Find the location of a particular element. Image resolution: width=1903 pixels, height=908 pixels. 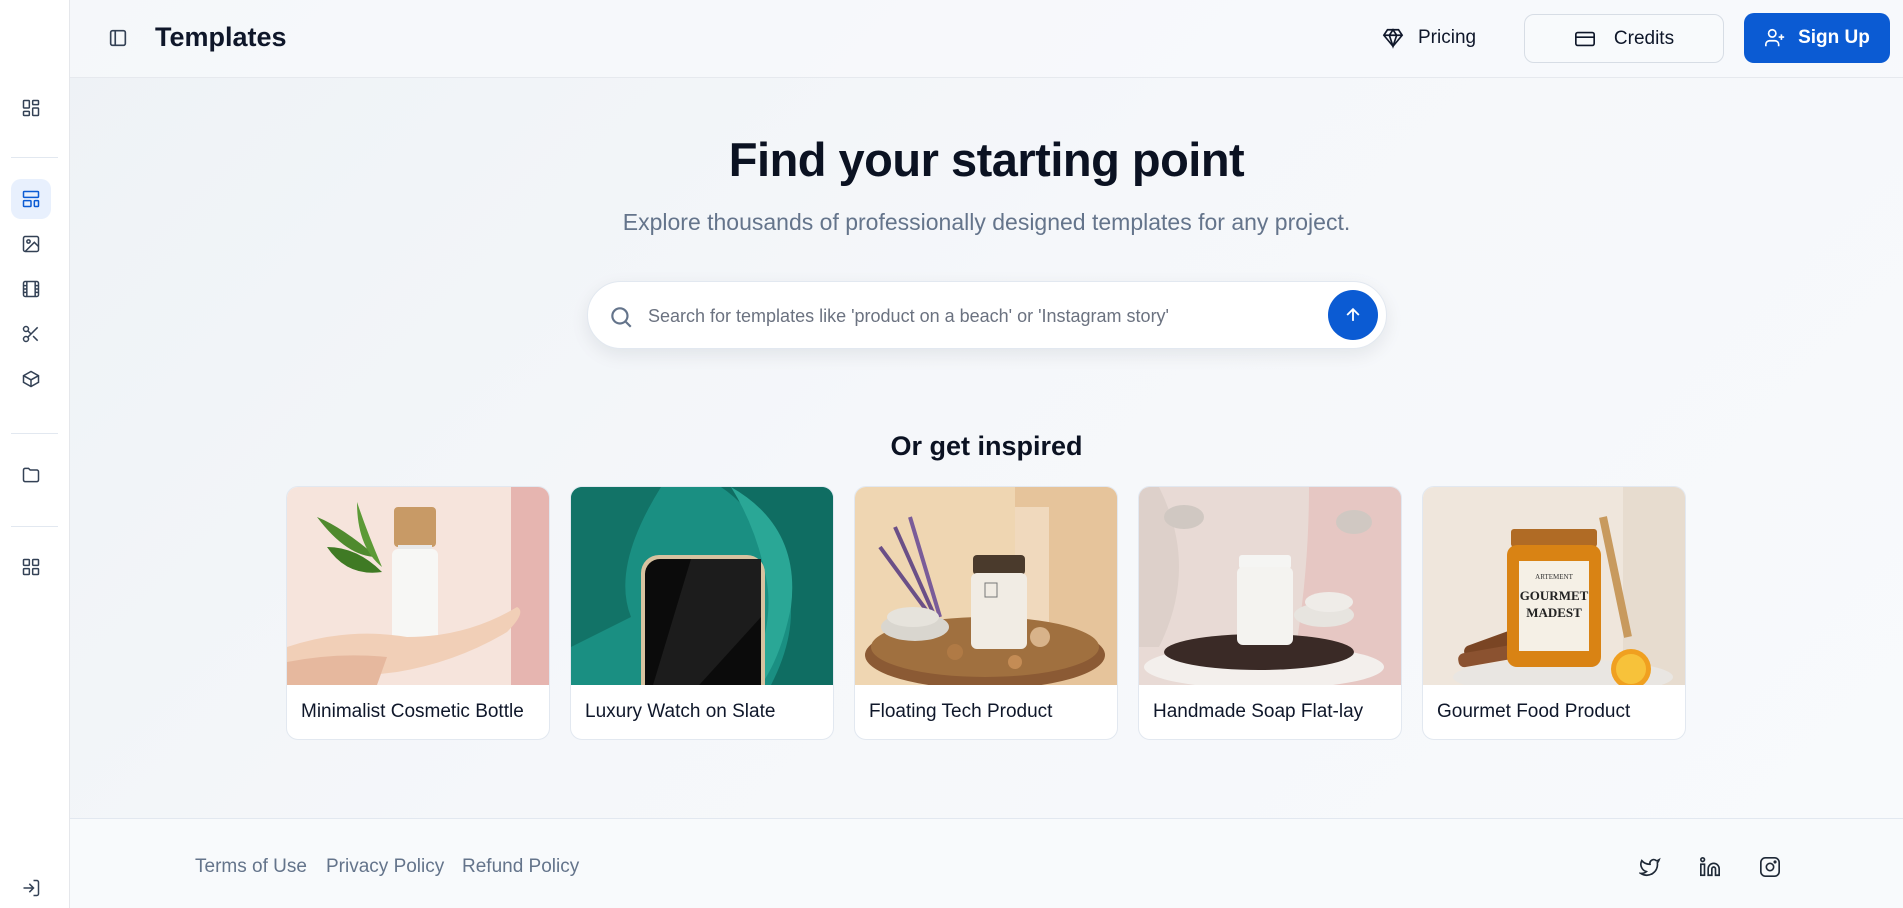

template-card: Floating Tech Product is located at coordinates (986, 613).